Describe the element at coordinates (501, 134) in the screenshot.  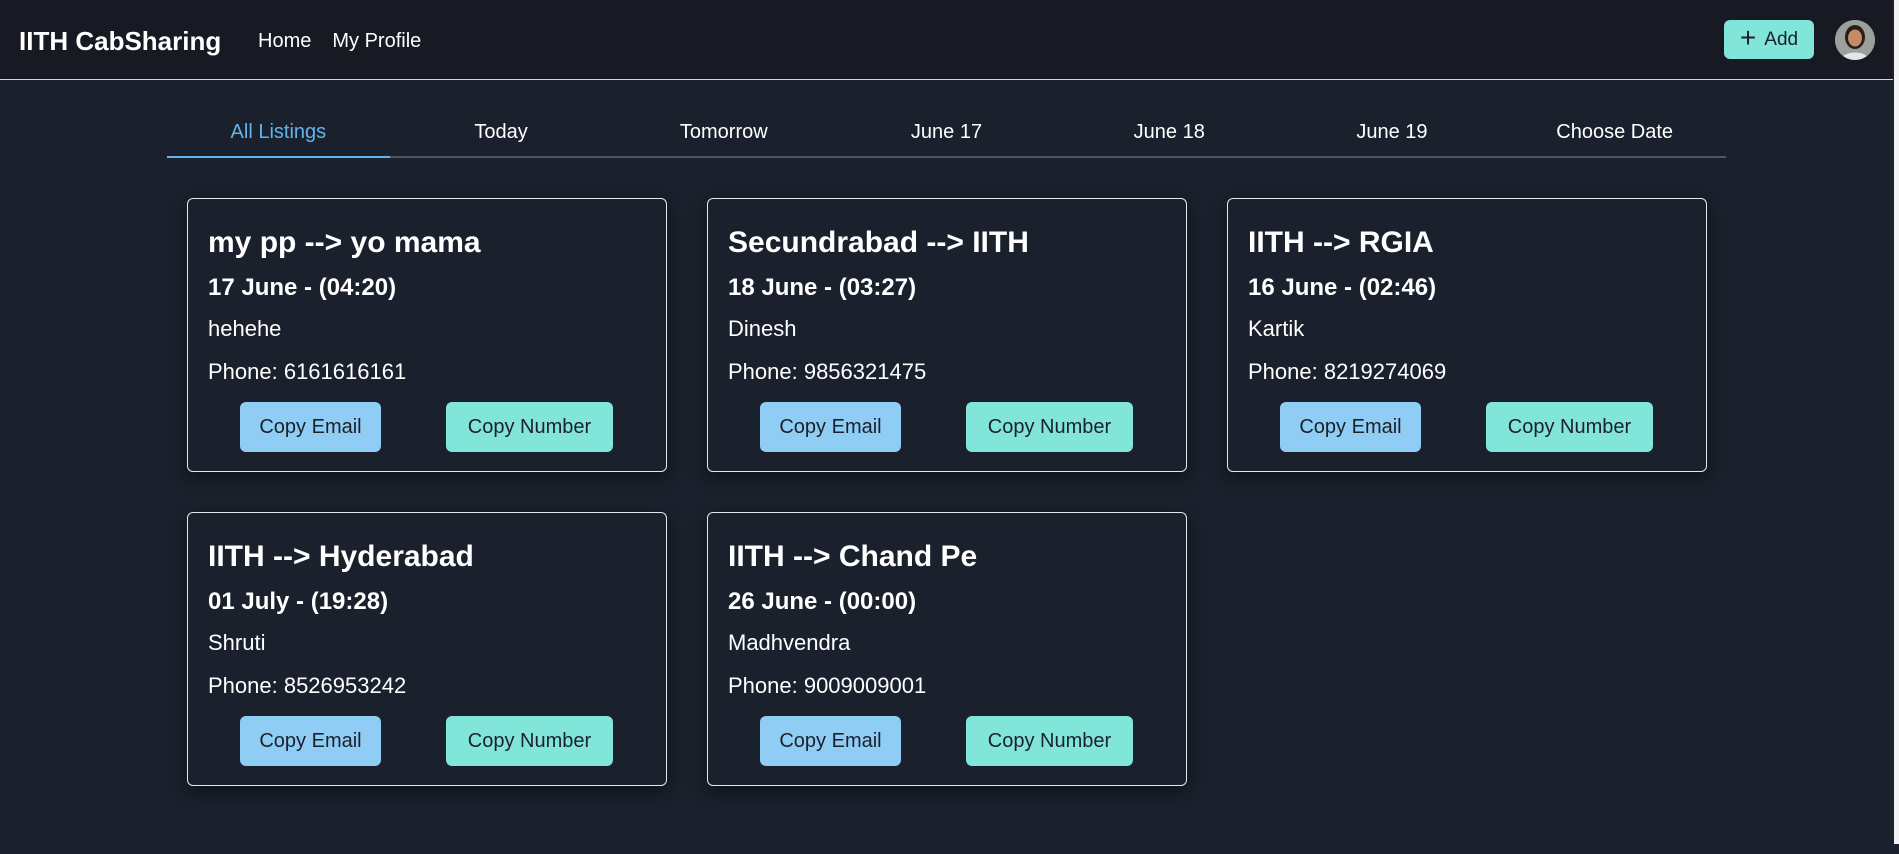
I see `tab-today: Today` at that location.